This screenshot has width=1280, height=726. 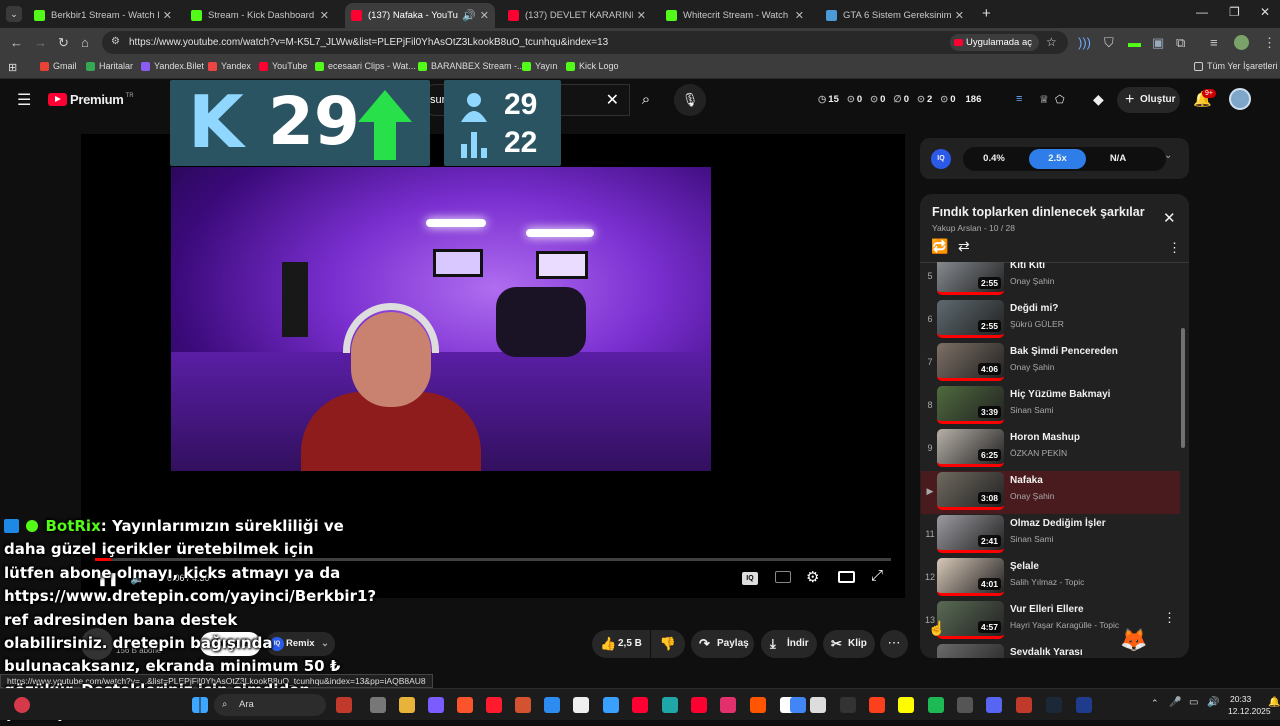 I want to click on shield-app-icon, so click(x=1024, y=705).